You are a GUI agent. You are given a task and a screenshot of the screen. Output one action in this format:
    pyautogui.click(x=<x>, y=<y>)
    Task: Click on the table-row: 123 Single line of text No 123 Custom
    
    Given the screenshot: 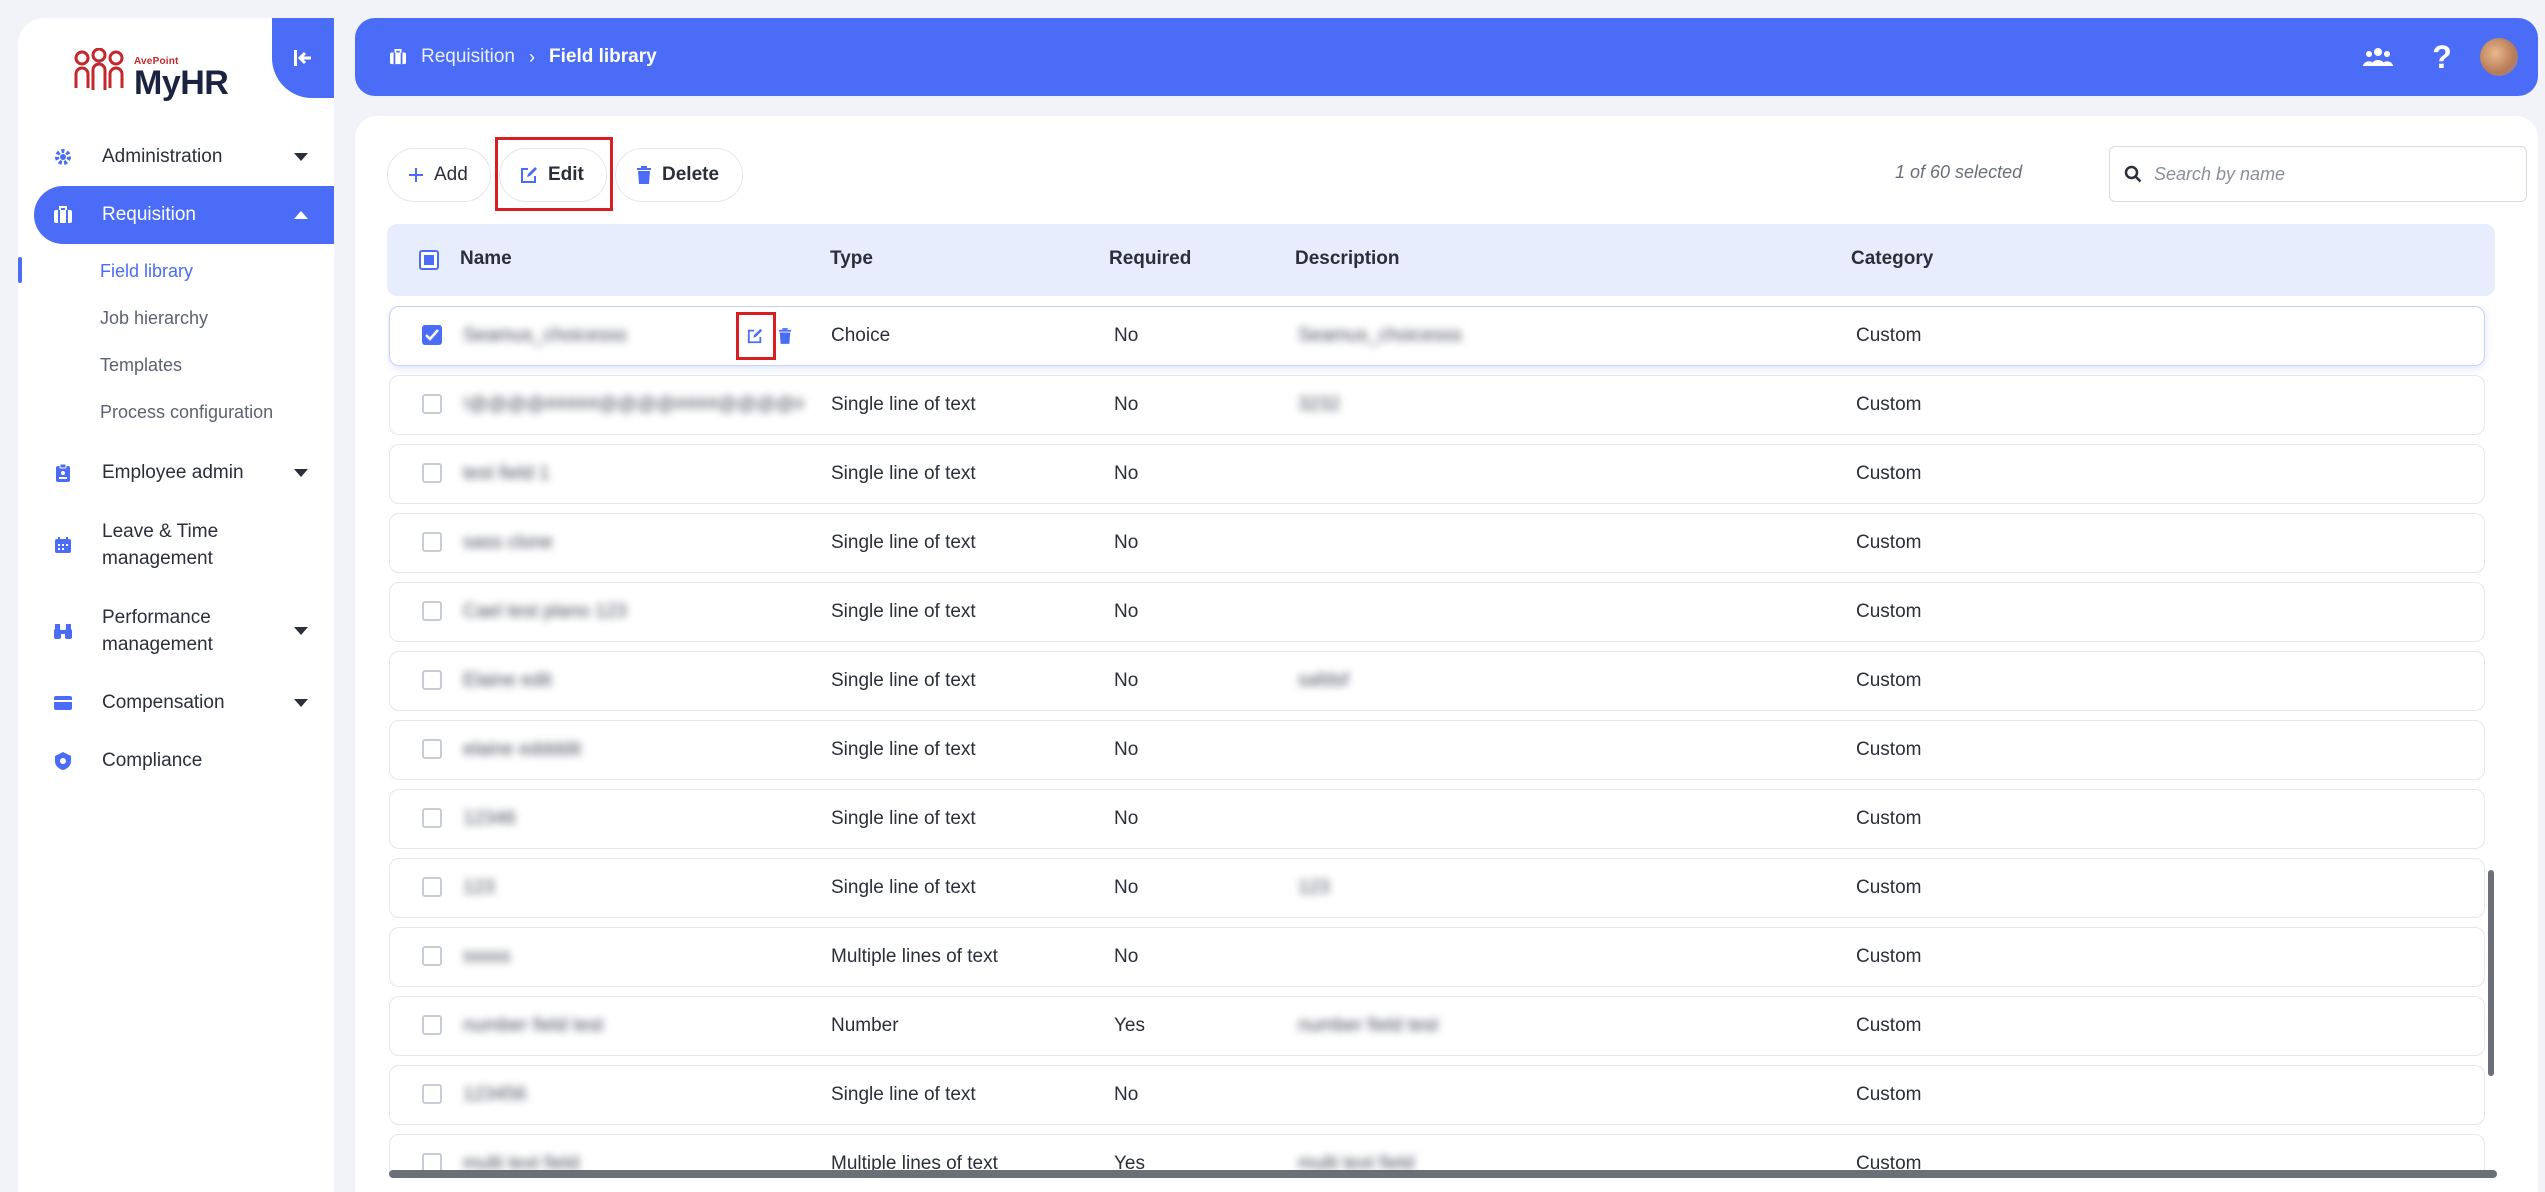 What is the action you would take?
    pyautogui.click(x=1437, y=888)
    